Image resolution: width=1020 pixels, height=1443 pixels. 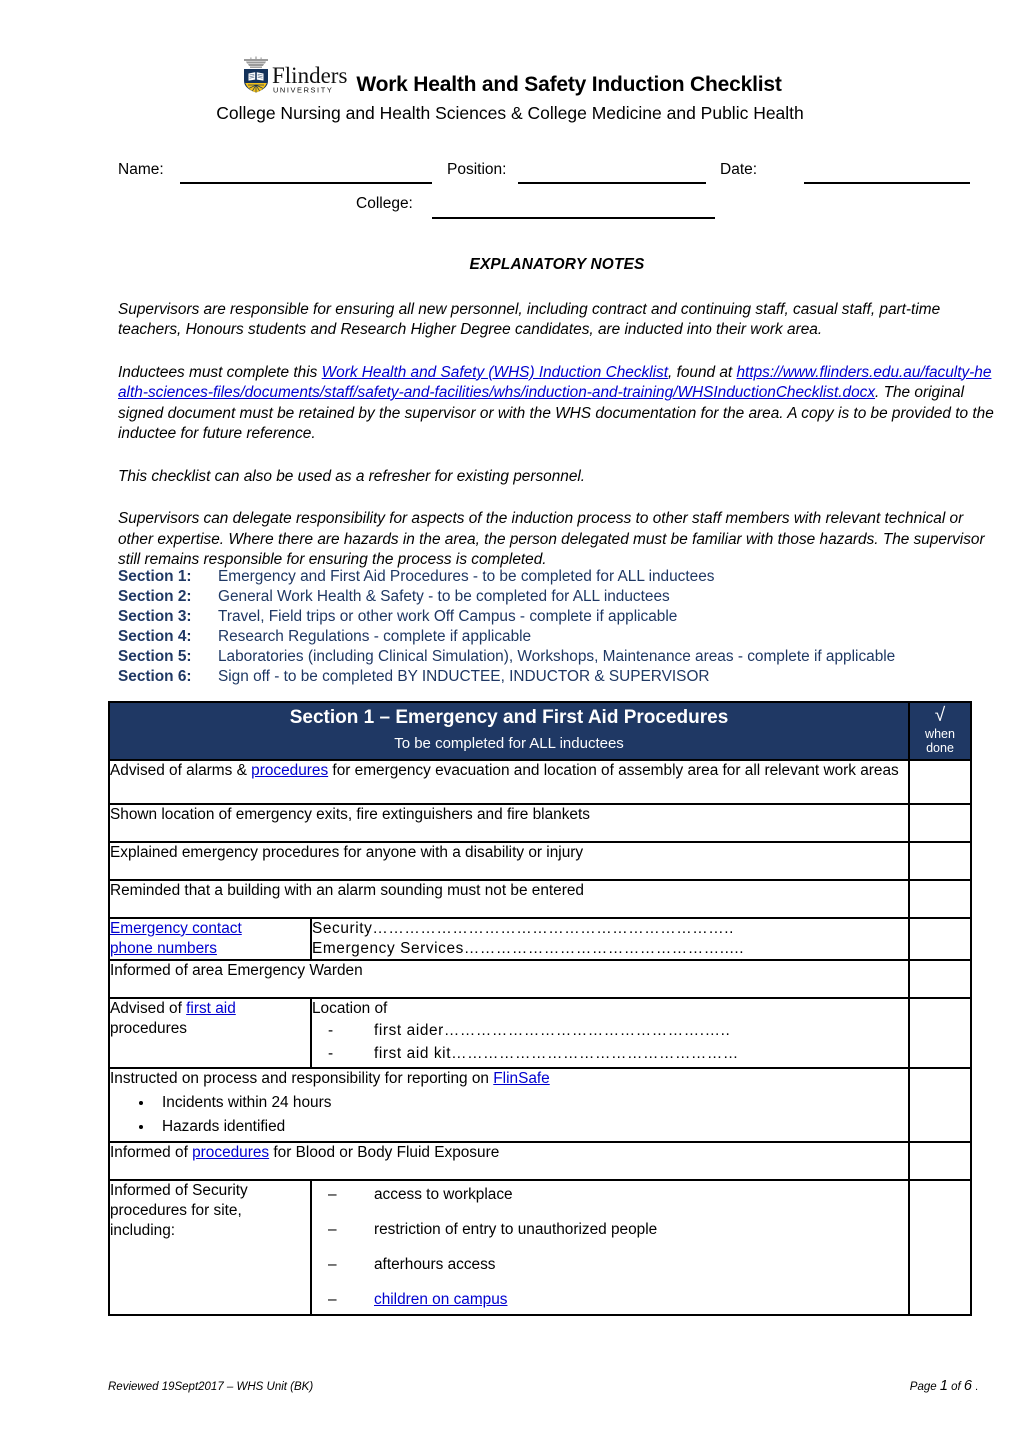 What do you see at coordinates (940, 1247) in the screenshot?
I see `checkbox-cell-row10` at bounding box center [940, 1247].